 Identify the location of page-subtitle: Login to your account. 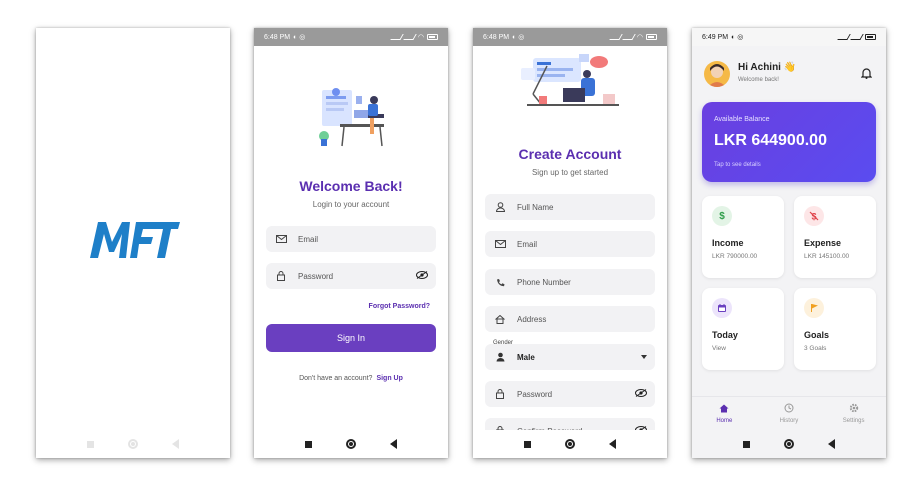
(351, 204).